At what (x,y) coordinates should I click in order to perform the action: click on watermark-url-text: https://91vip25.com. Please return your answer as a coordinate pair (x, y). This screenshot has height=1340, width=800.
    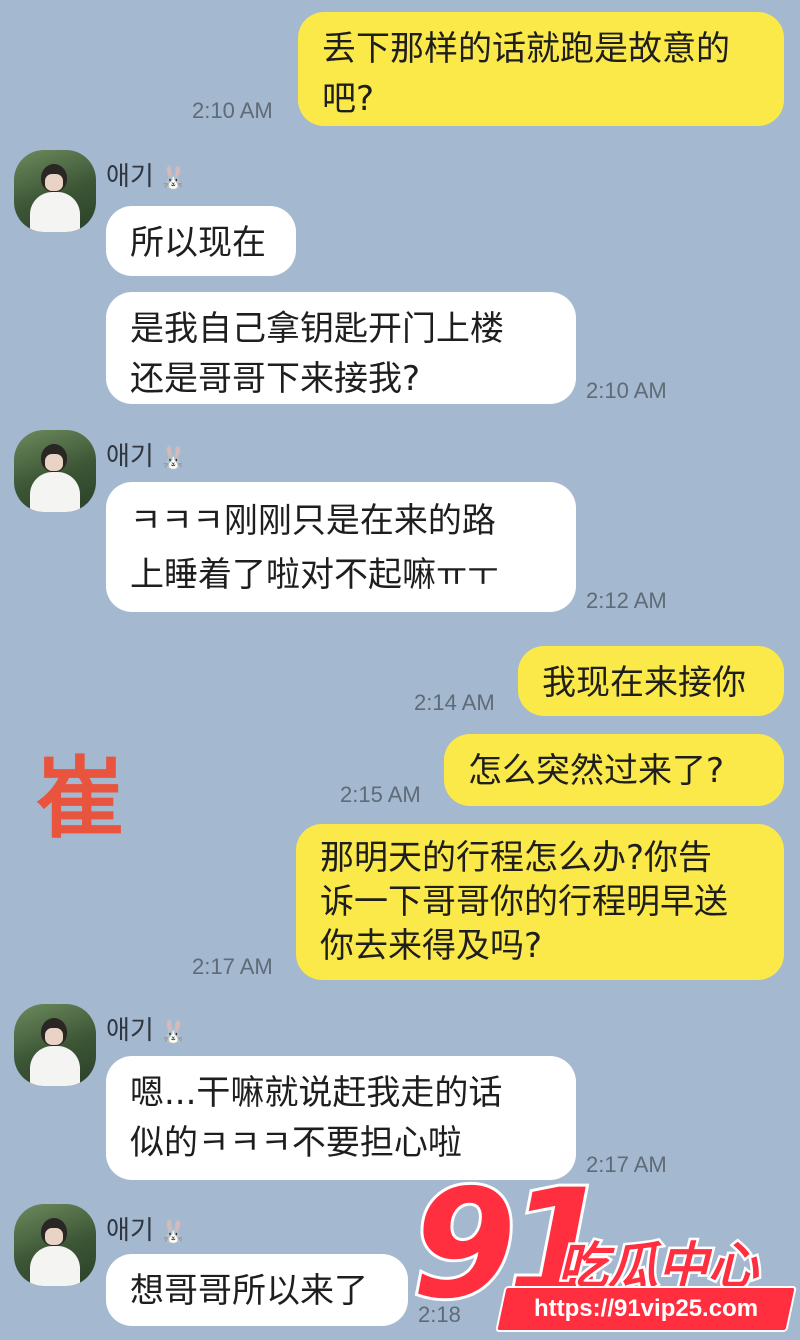
    Looking at the image, I should click on (646, 1308).